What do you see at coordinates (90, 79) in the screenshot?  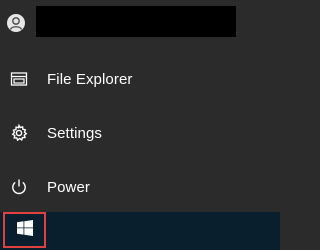 I see `menu-item-label: File Explorer` at bounding box center [90, 79].